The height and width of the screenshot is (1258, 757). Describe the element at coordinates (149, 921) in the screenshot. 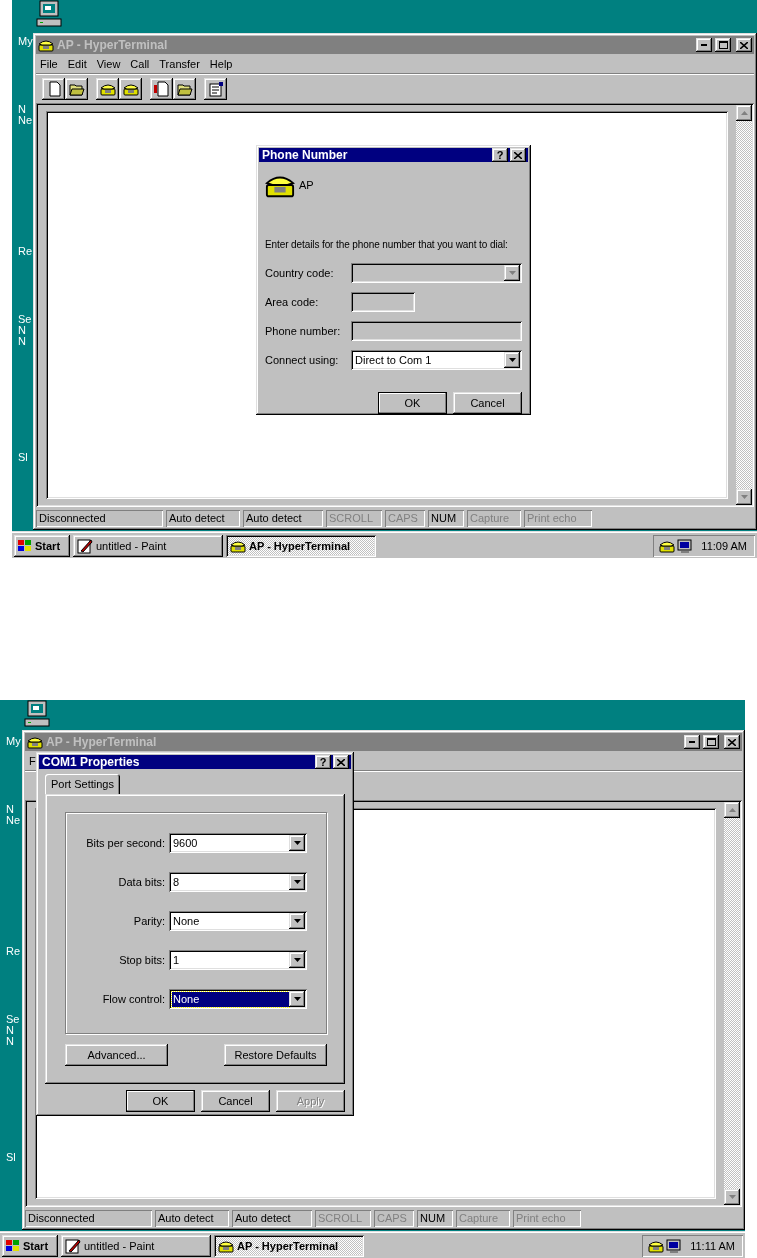

I see `field-label: Parity:` at that location.